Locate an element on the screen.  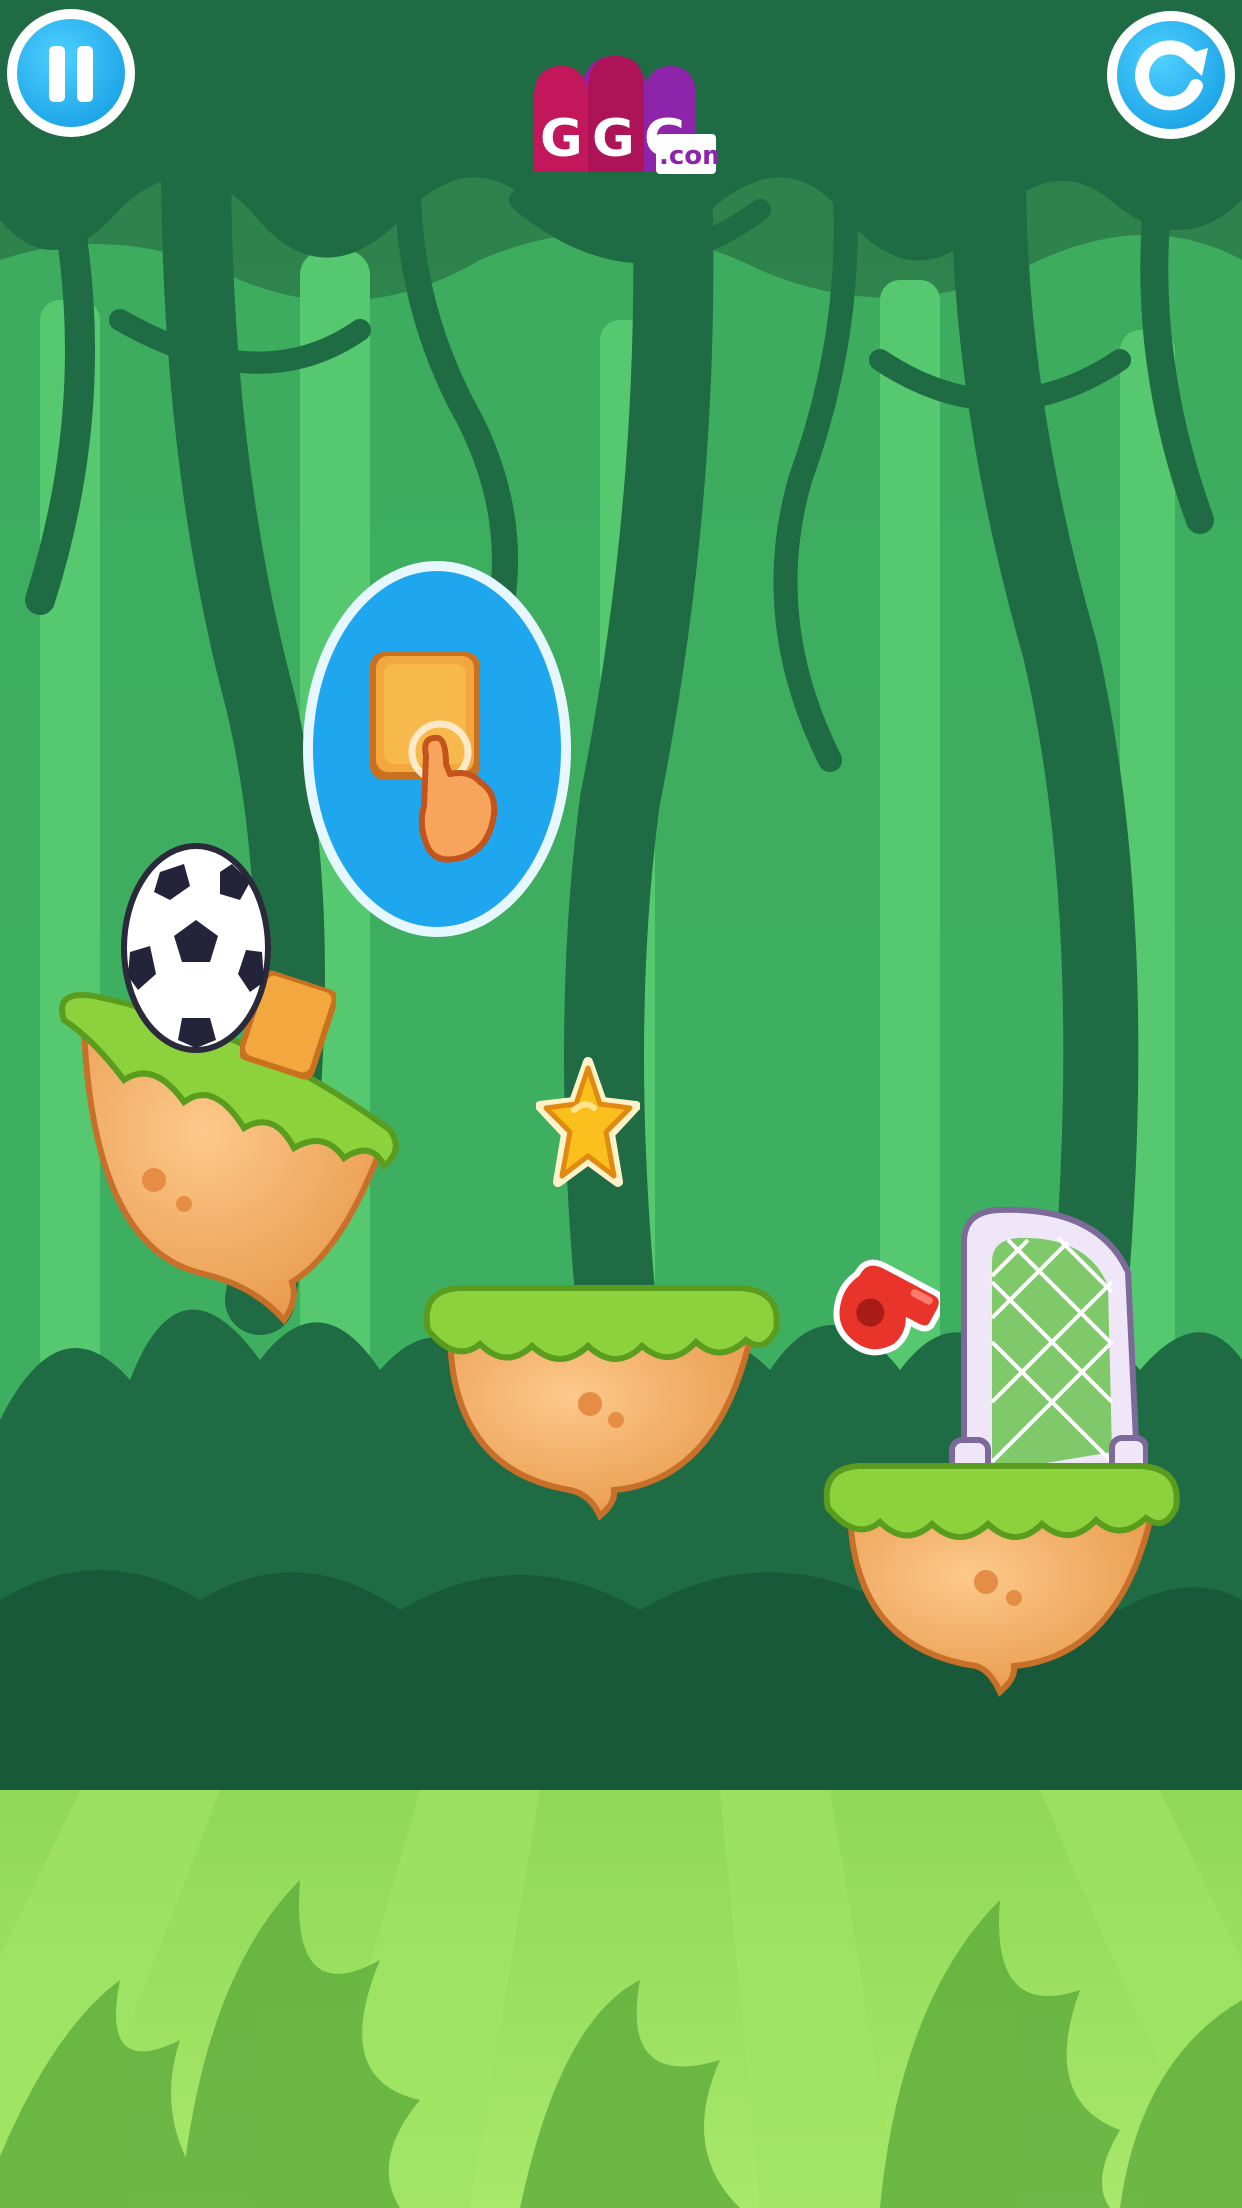
logo-letter-1: G is located at coordinates (561, 139).